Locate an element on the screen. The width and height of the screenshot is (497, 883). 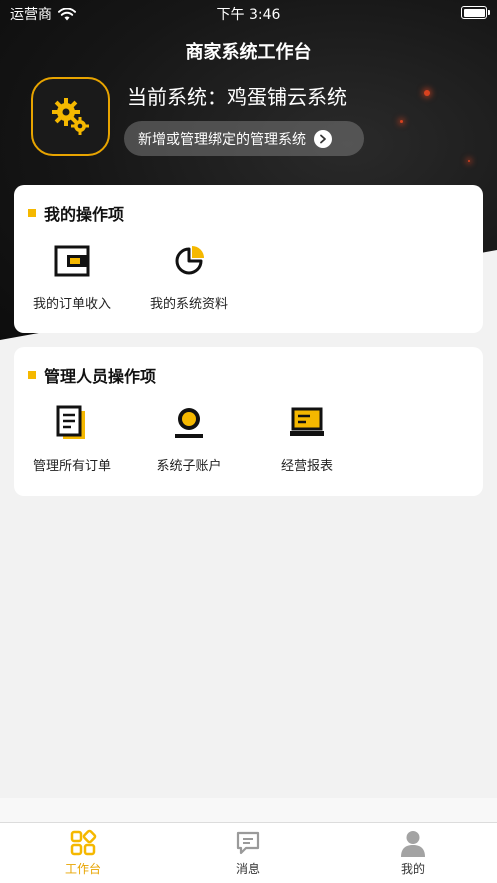
manage-systems-button: 新增或管理绑定的管理系统 is located at coordinates (244, 138).